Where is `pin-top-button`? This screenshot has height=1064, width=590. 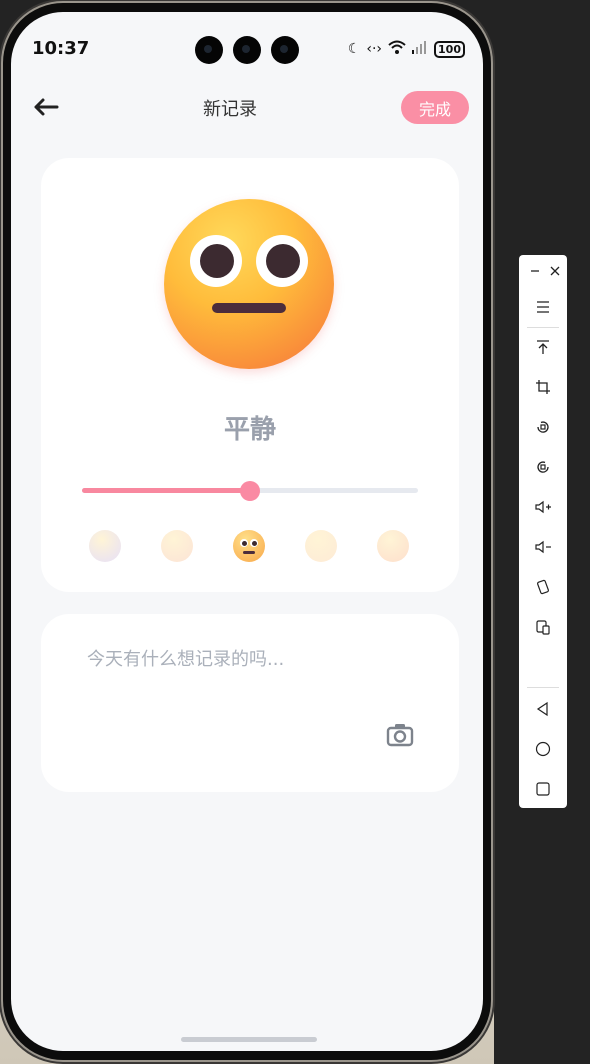
pin-top-button is located at coordinates (543, 347).